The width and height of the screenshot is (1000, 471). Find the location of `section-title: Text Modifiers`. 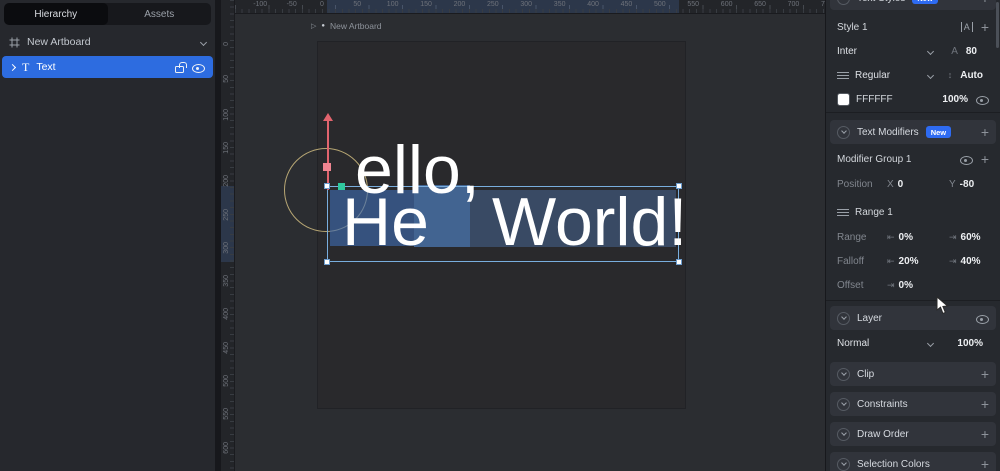

section-title: Text Modifiers is located at coordinates (888, 132).